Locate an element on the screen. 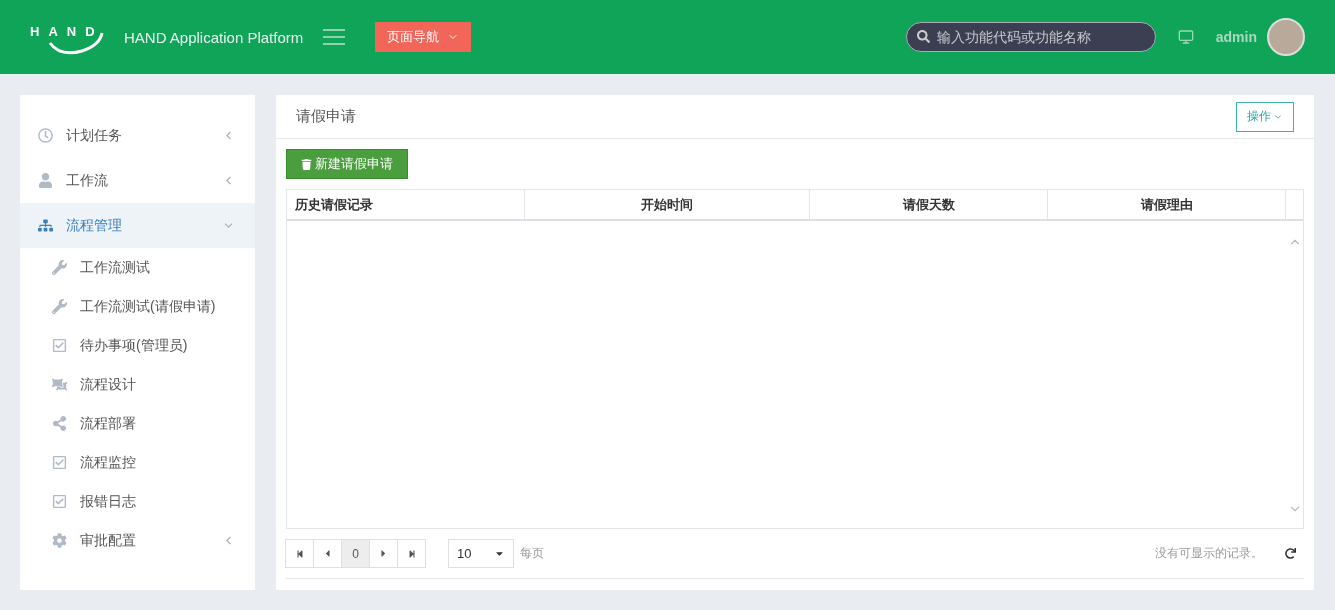 The height and width of the screenshot is (610, 1335). first-page-icon is located at coordinates (299, 553).